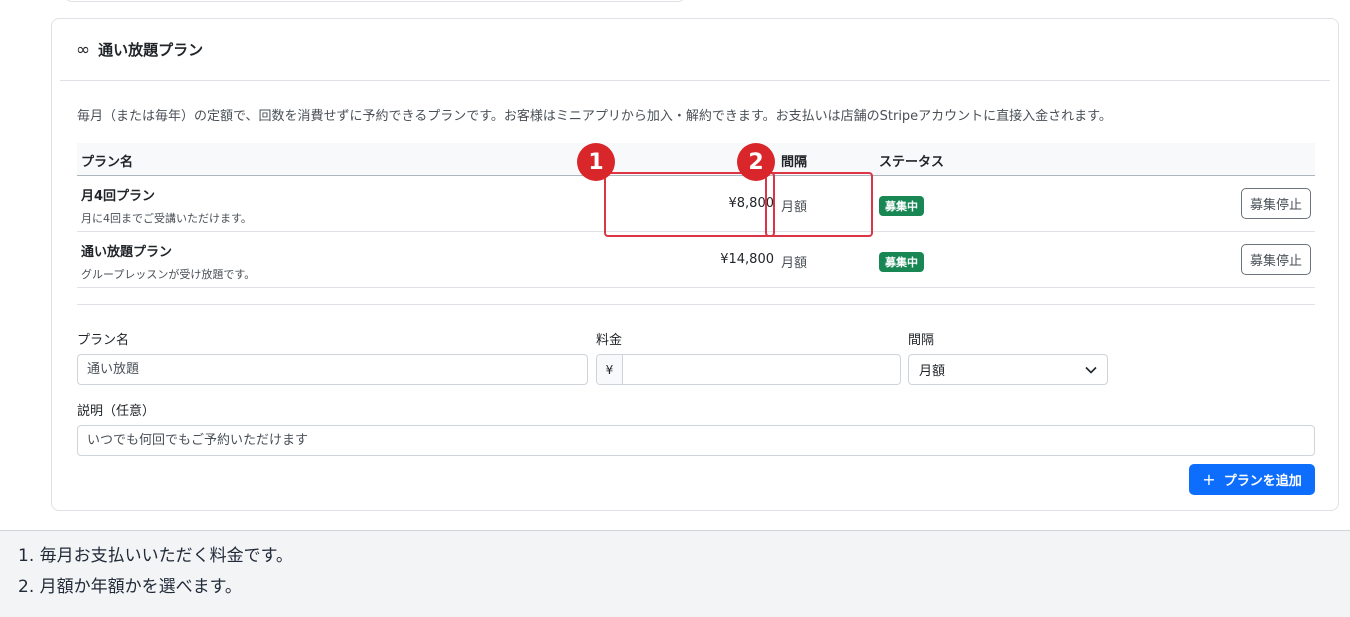 The width and height of the screenshot is (1350, 617). Describe the element at coordinates (127, 252) in the screenshot. I see `plan-name: 通い放題プラン` at that location.